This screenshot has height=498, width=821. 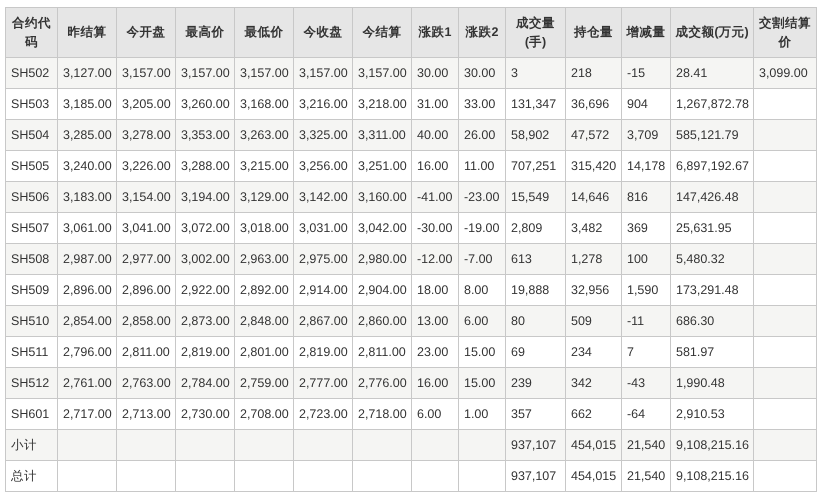 I want to click on table-cell: 2,854.00, so click(x=87, y=321).